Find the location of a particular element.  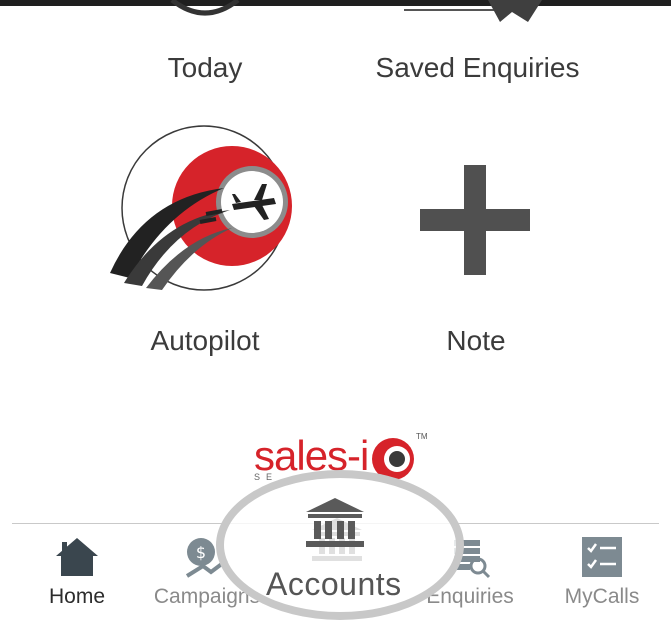

logo-trademark: TM is located at coordinates (422, 436).